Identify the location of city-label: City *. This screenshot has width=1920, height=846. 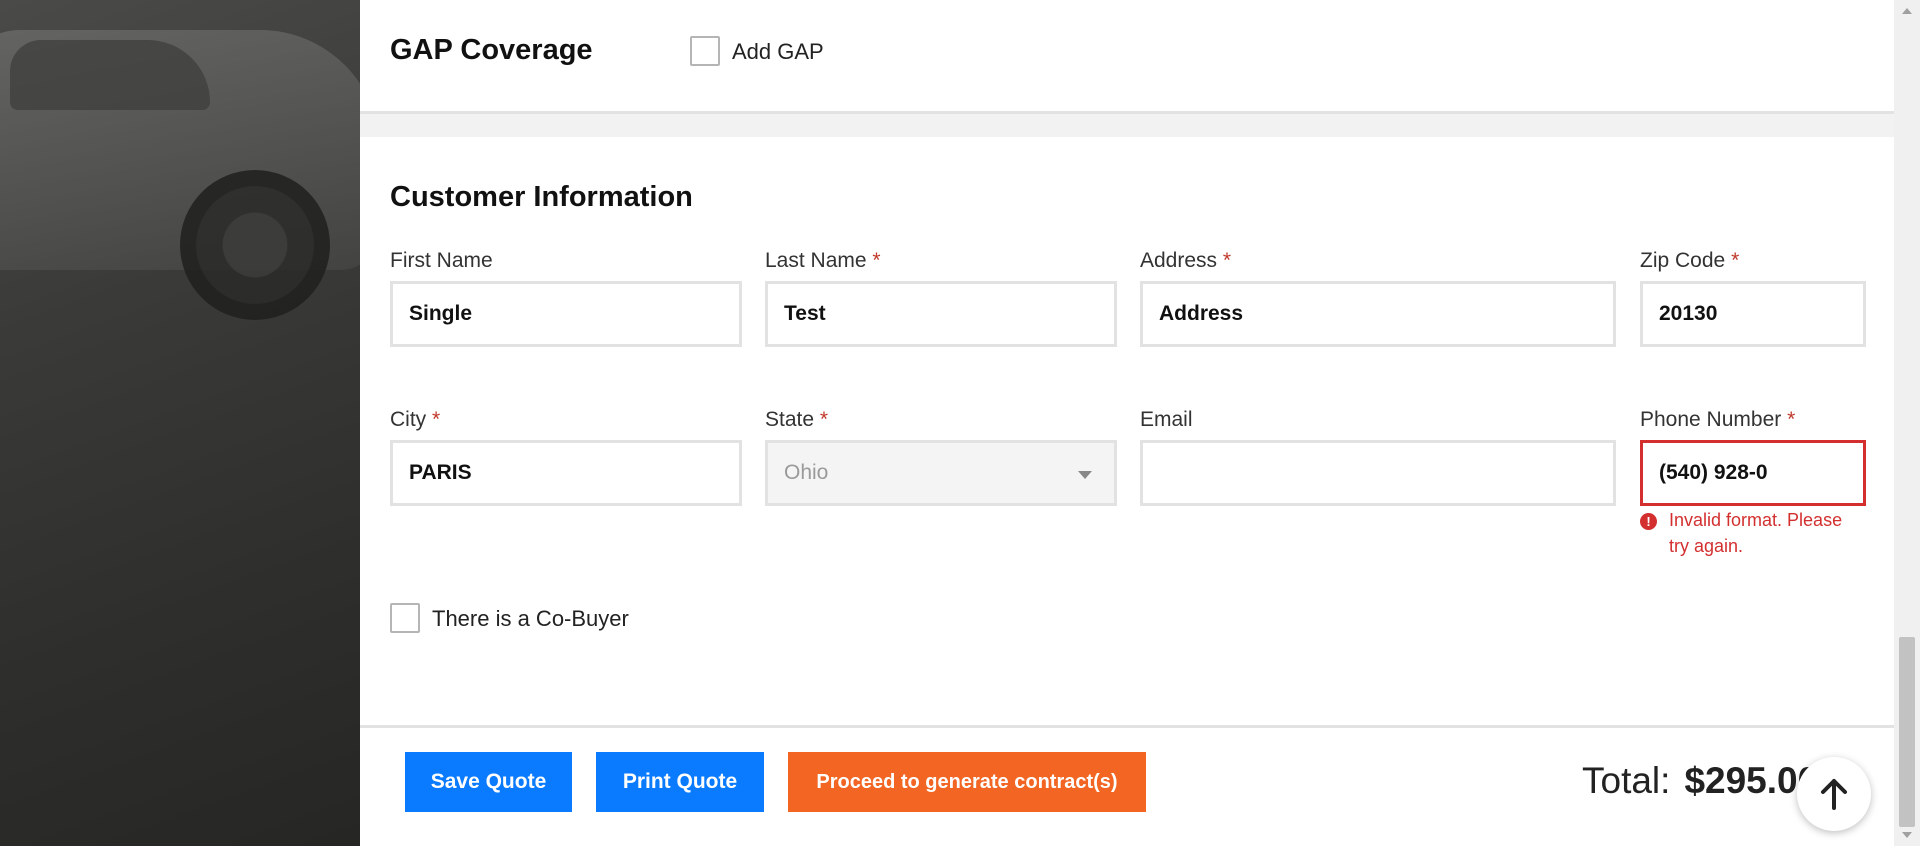
(415, 419).